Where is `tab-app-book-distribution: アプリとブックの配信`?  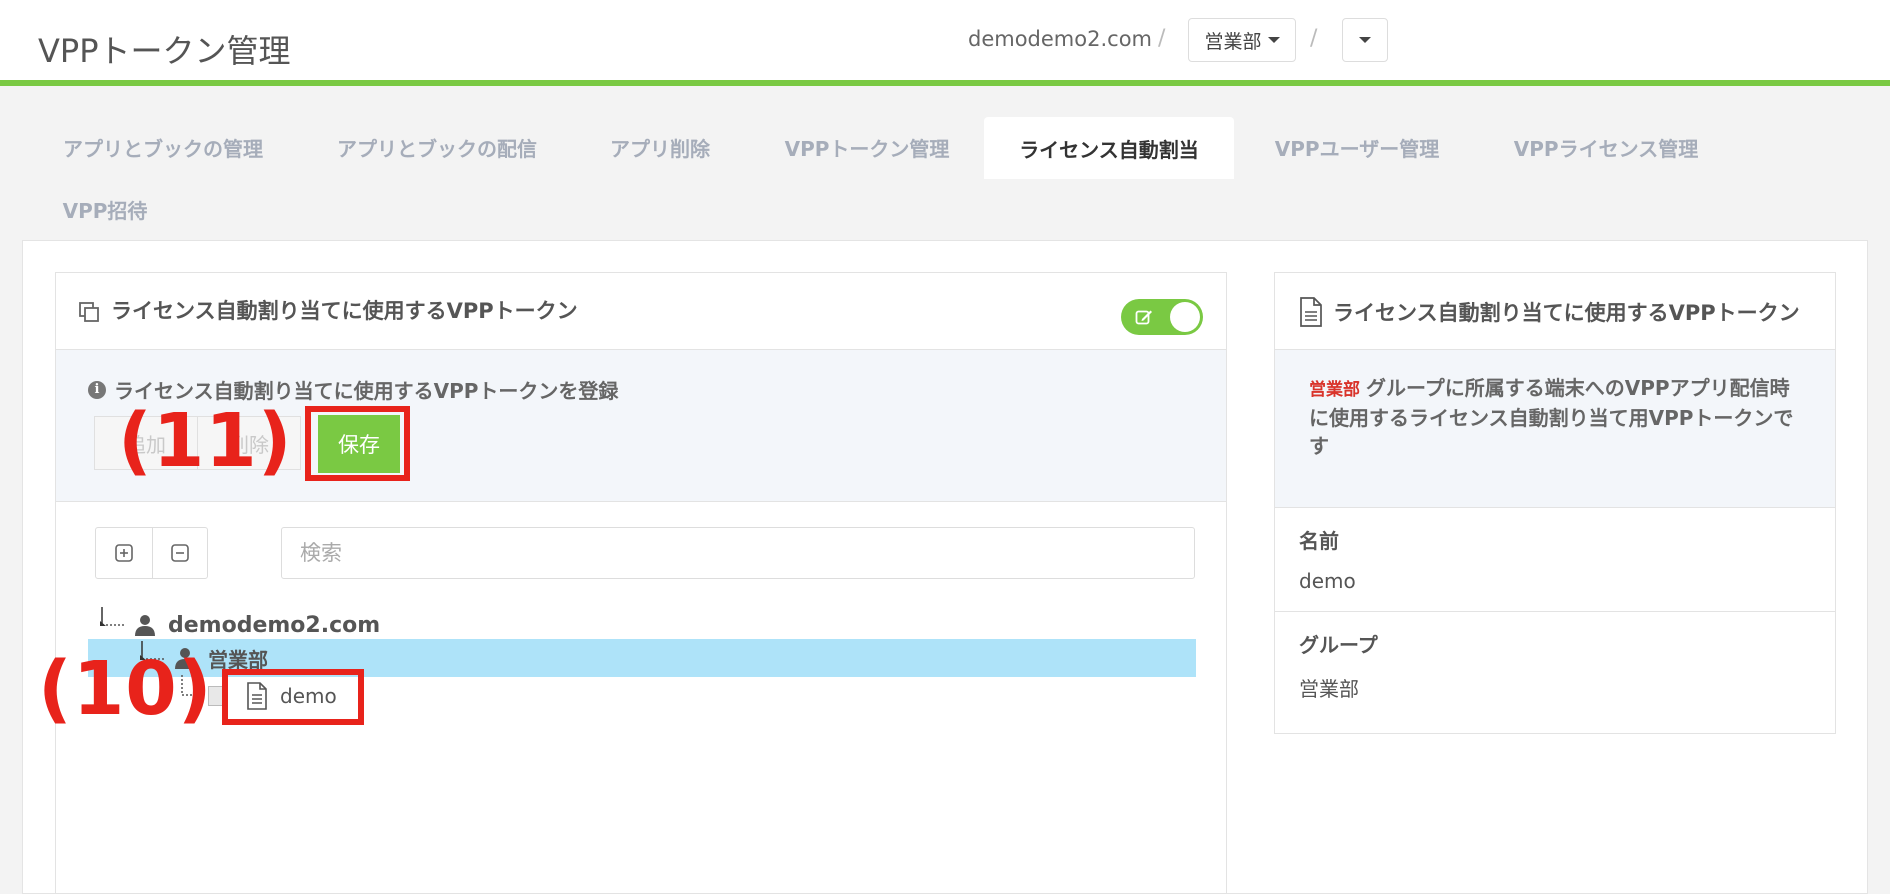 tab-app-book-distribution: アプリとブックの配信 is located at coordinates (437, 147).